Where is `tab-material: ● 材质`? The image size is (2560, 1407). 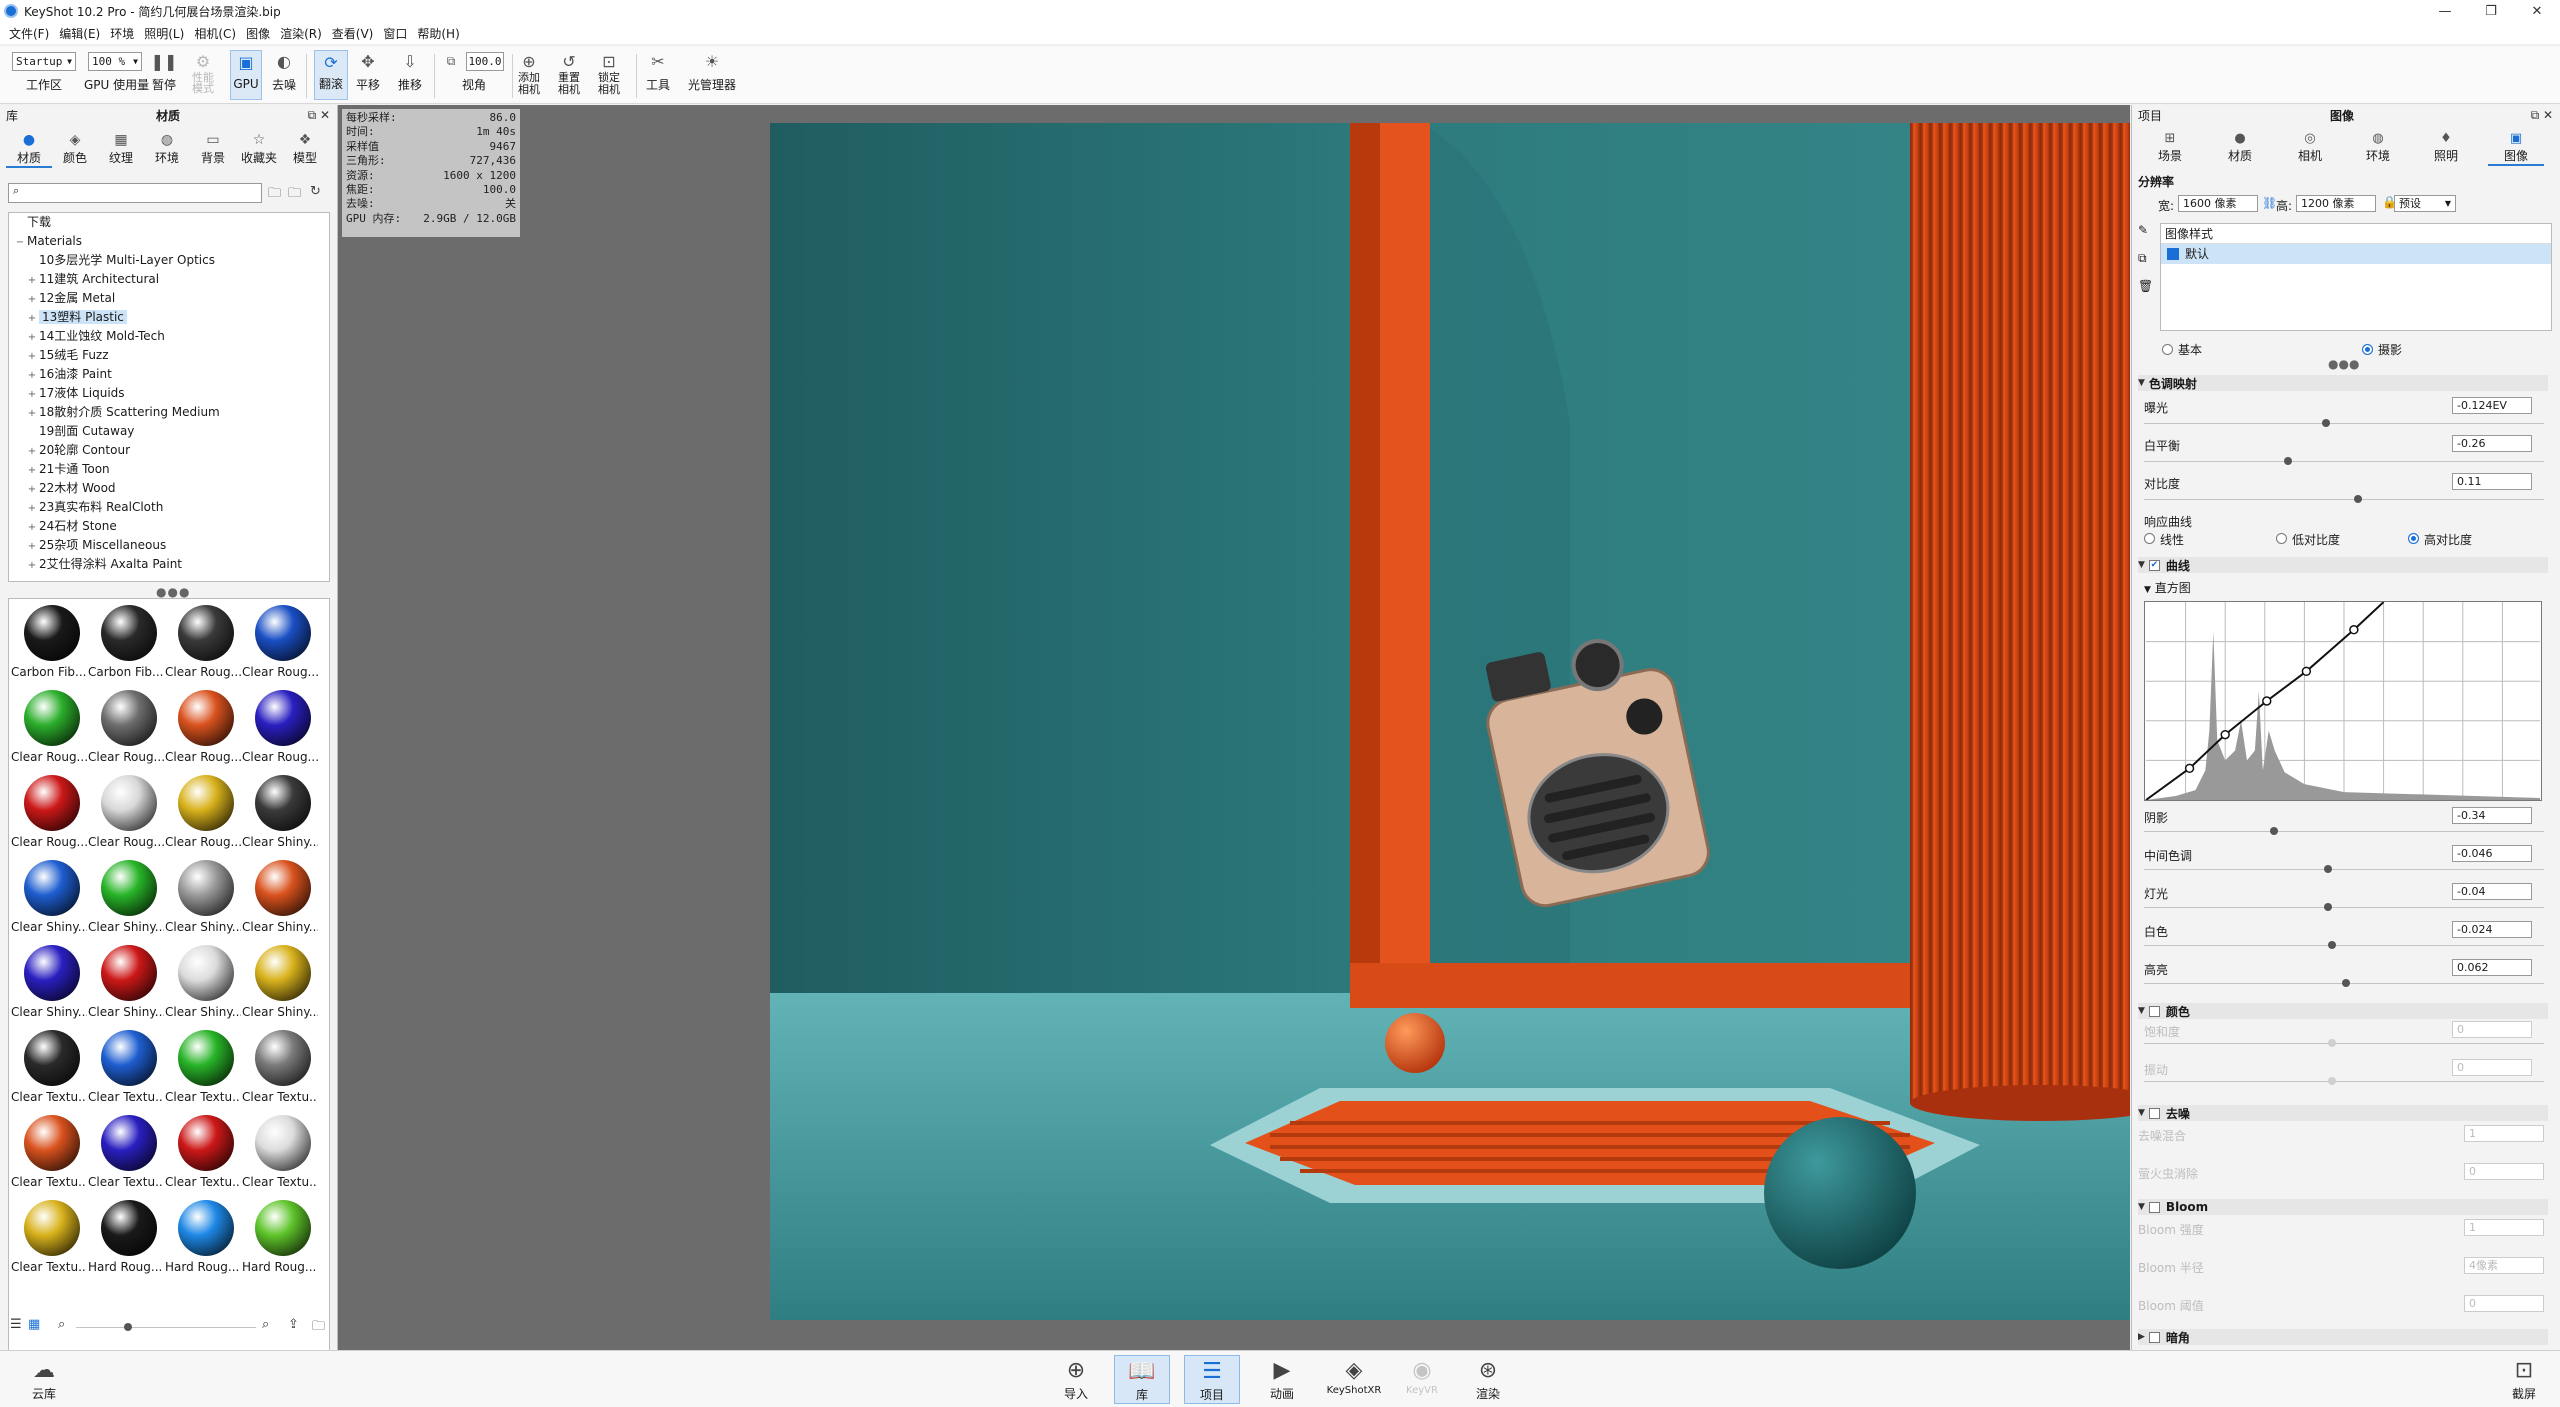 tab-material: ● 材质 is located at coordinates (2240, 147).